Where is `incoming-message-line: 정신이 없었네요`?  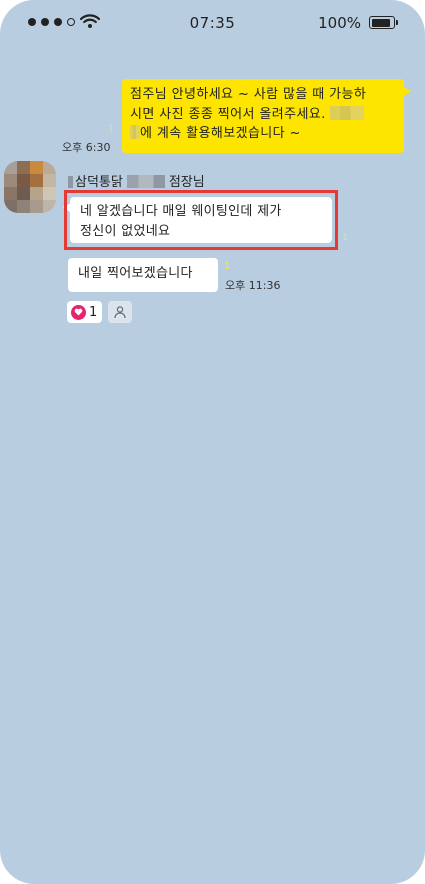
incoming-message-line: 정신이 없었네요 is located at coordinates (125, 231).